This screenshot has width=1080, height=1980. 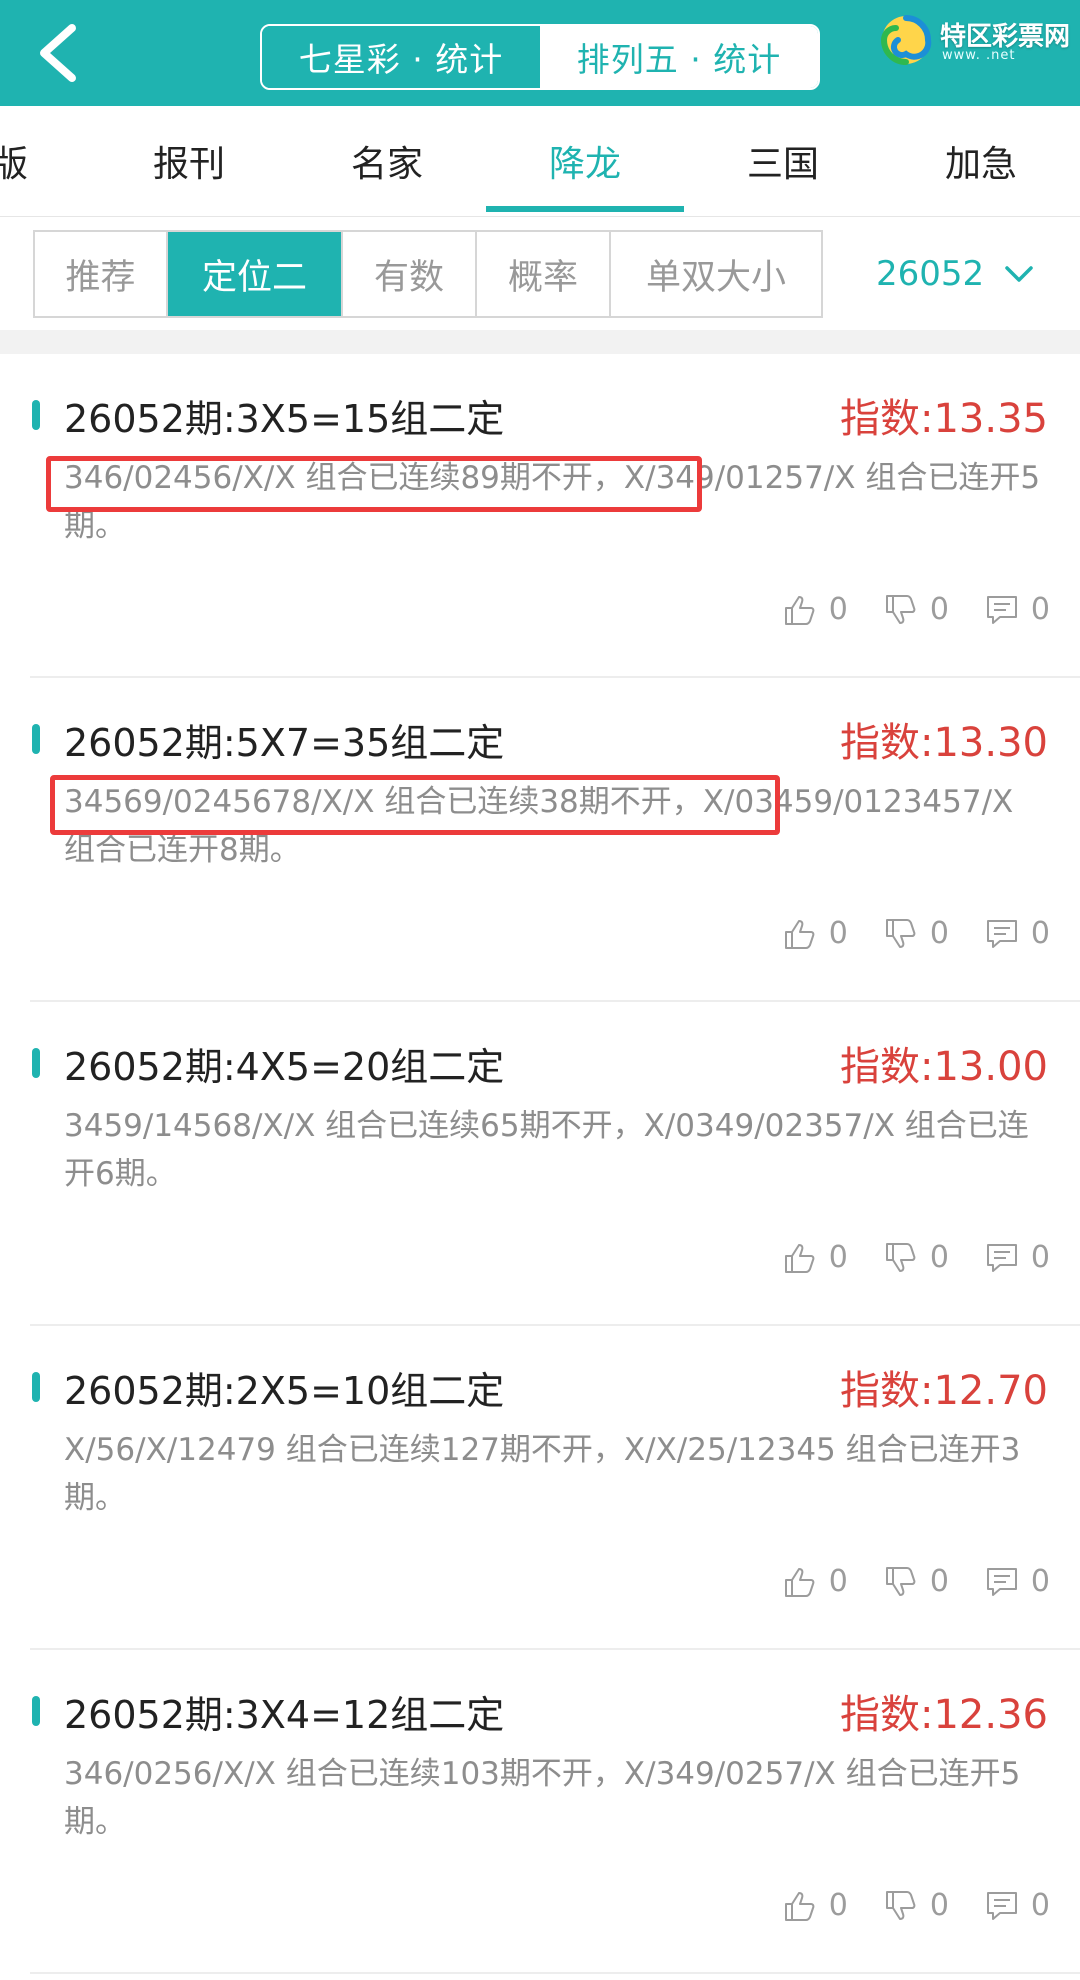 What do you see at coordinates (981, 161) in the screenshot?
I see `tab-jiaji: 加急` at bounding box center [981, 161].